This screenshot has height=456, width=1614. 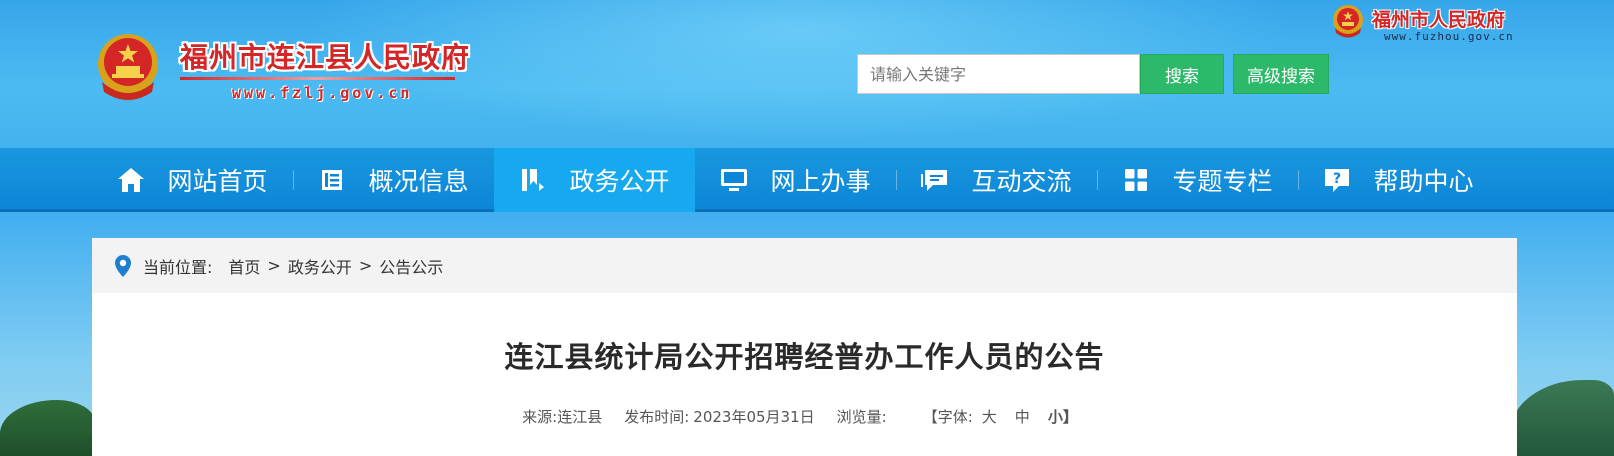 I want to click on grid-icon, so click(x=1136, y=180).